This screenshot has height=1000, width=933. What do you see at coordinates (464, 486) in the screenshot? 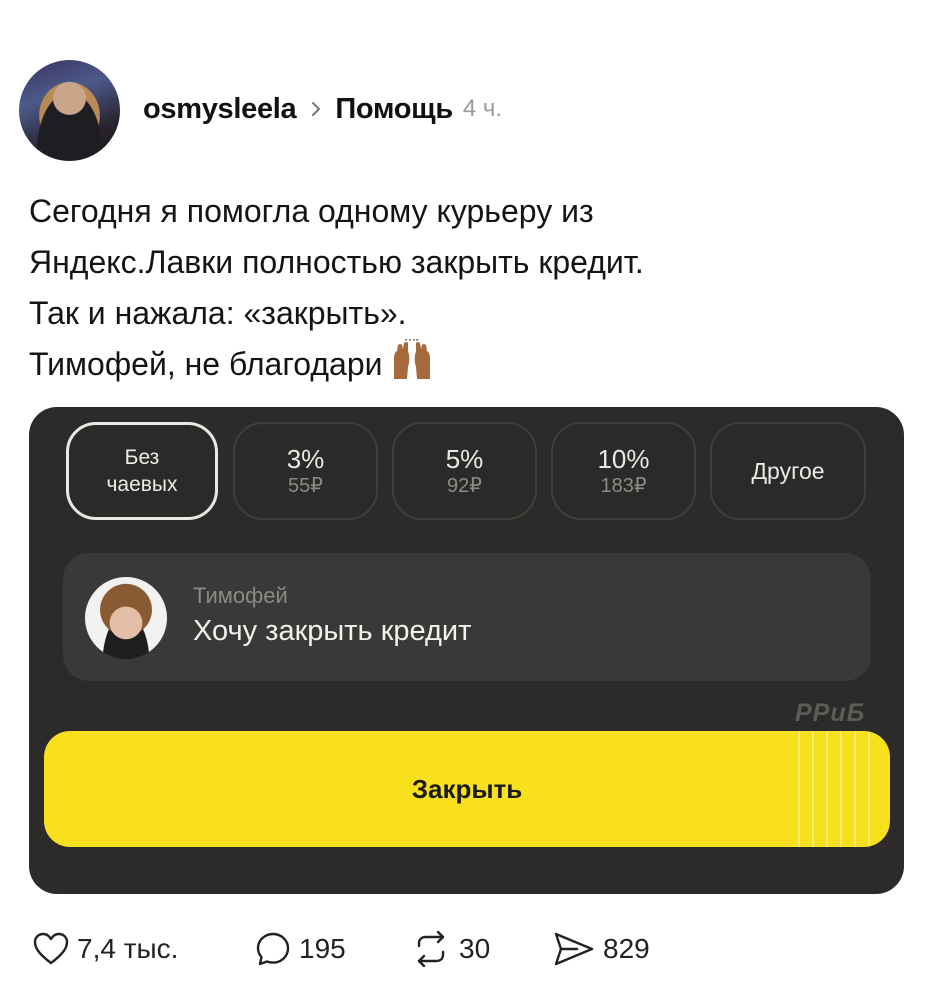
I see `tip-sublabel: 92₽` at bounding box center [464, 486].